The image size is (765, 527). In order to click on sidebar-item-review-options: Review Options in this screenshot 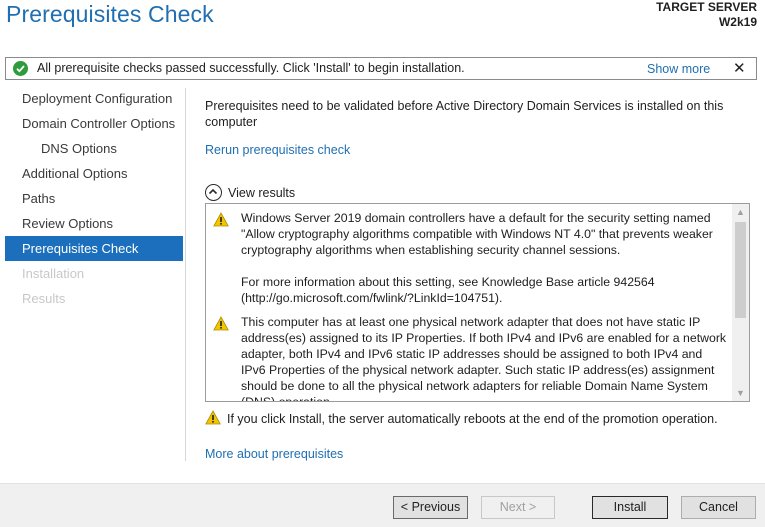, I will do `click(94, 223)`.